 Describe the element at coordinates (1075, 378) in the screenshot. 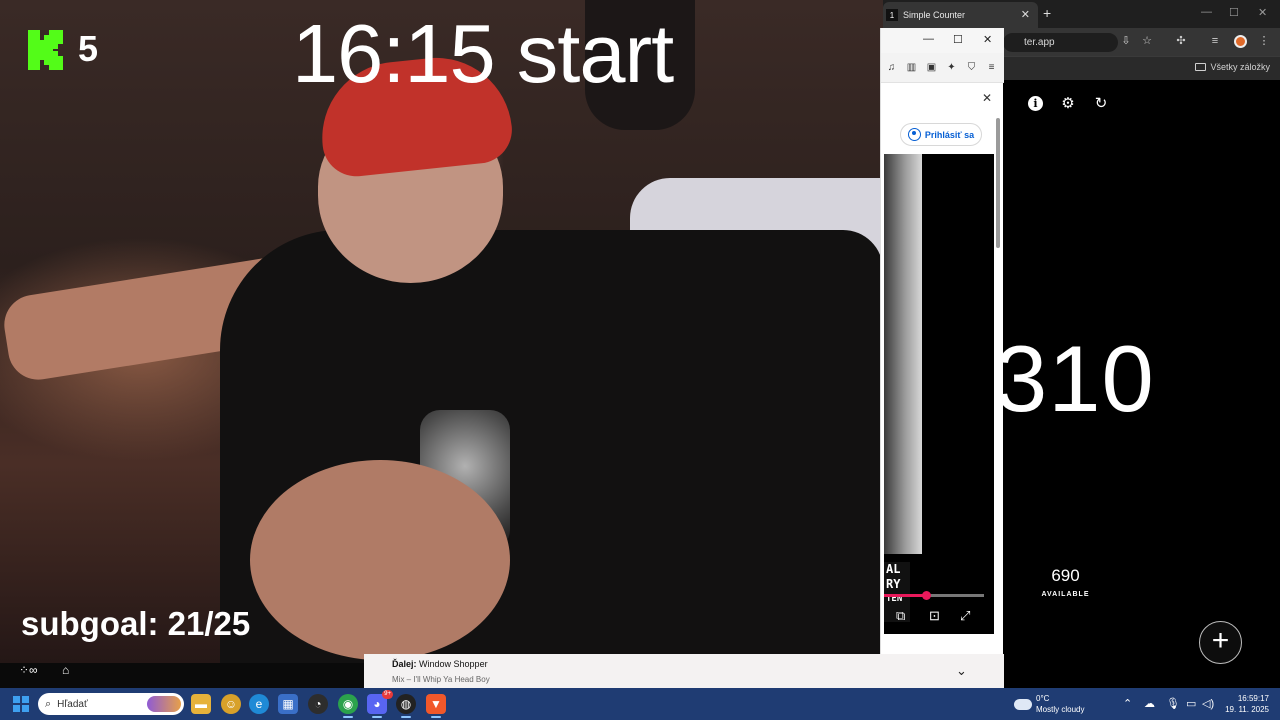

I see `counter-value: 310` at that location.